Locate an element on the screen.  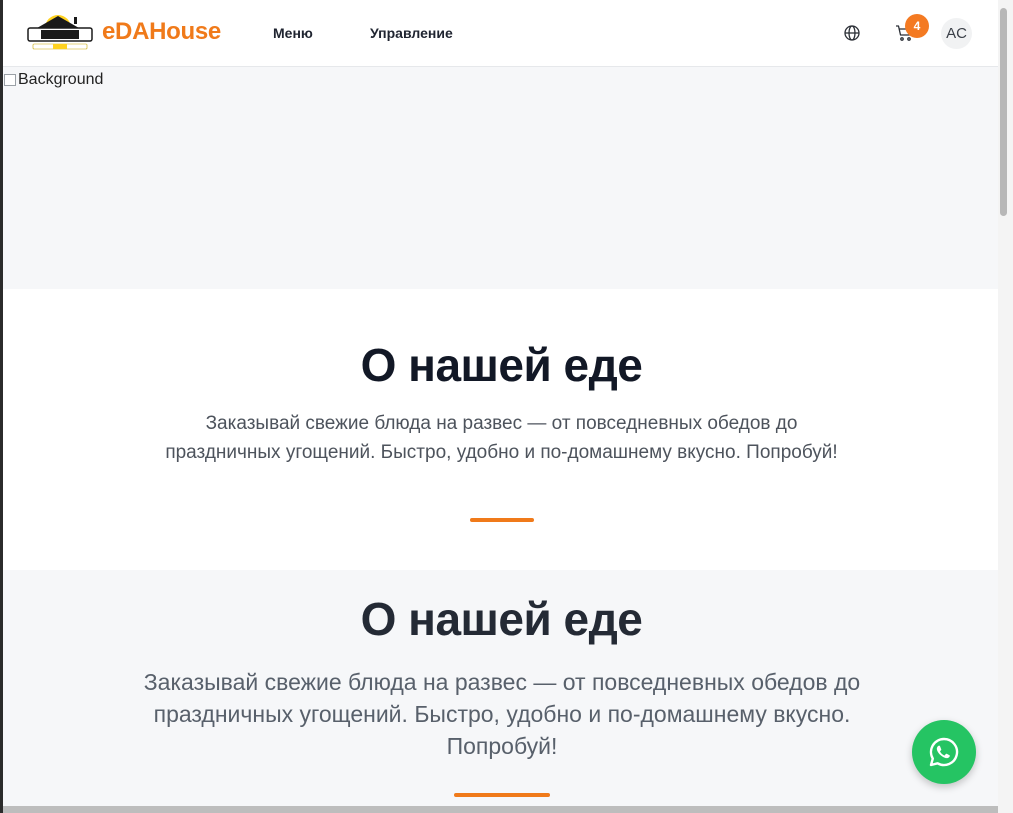
whatsapp-icon is located at coordinates (944, 752).